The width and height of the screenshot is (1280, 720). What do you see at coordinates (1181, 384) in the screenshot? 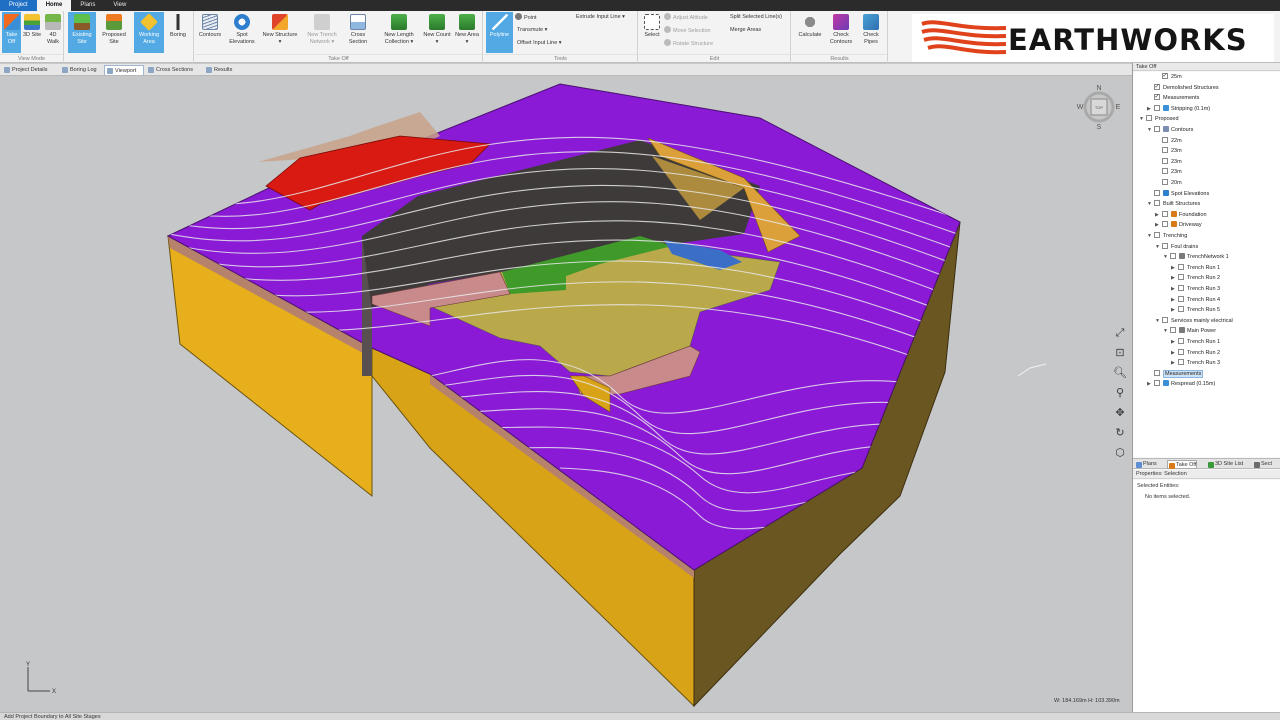
I see `tree-item: ▶ Respread (0.15m)` at bounding box center [1181, 384].